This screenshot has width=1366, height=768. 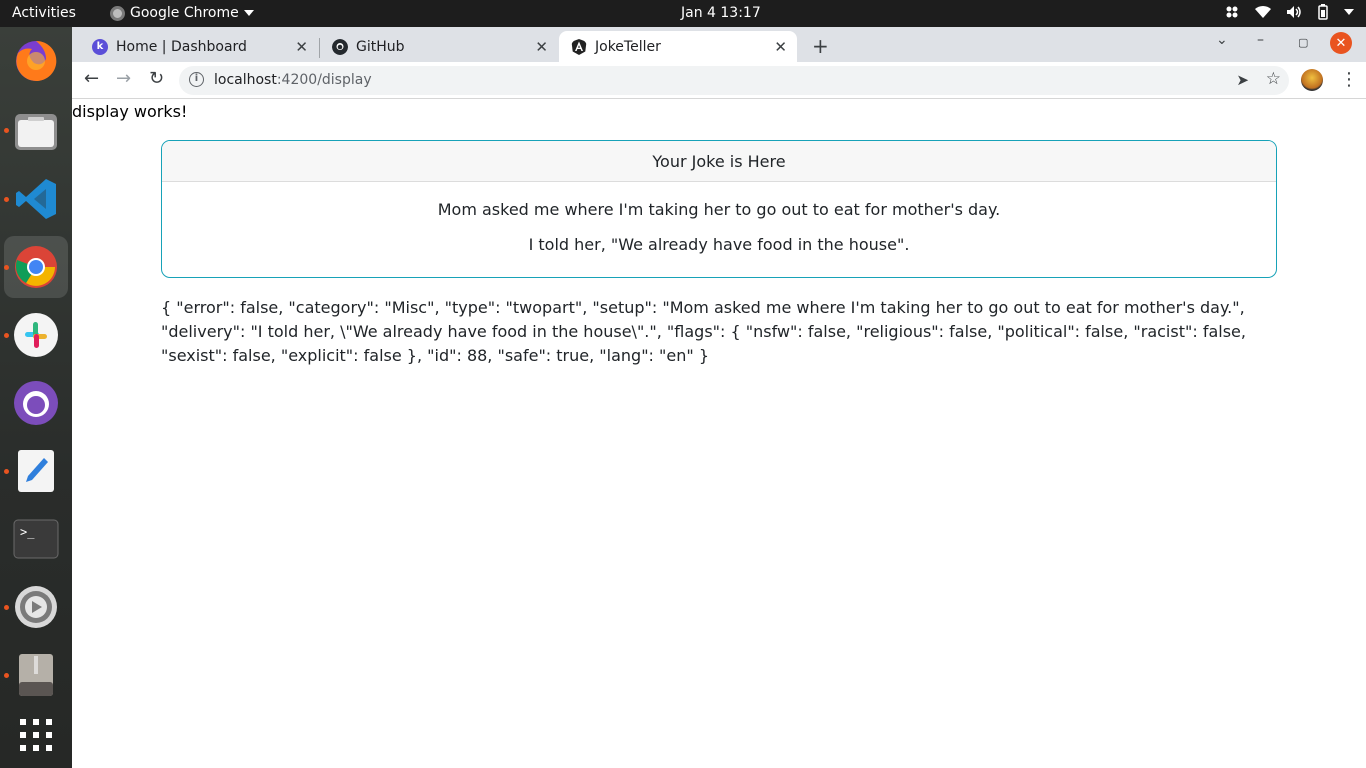 I want to click on new-tab-button: +, so click(x=820, y=46).